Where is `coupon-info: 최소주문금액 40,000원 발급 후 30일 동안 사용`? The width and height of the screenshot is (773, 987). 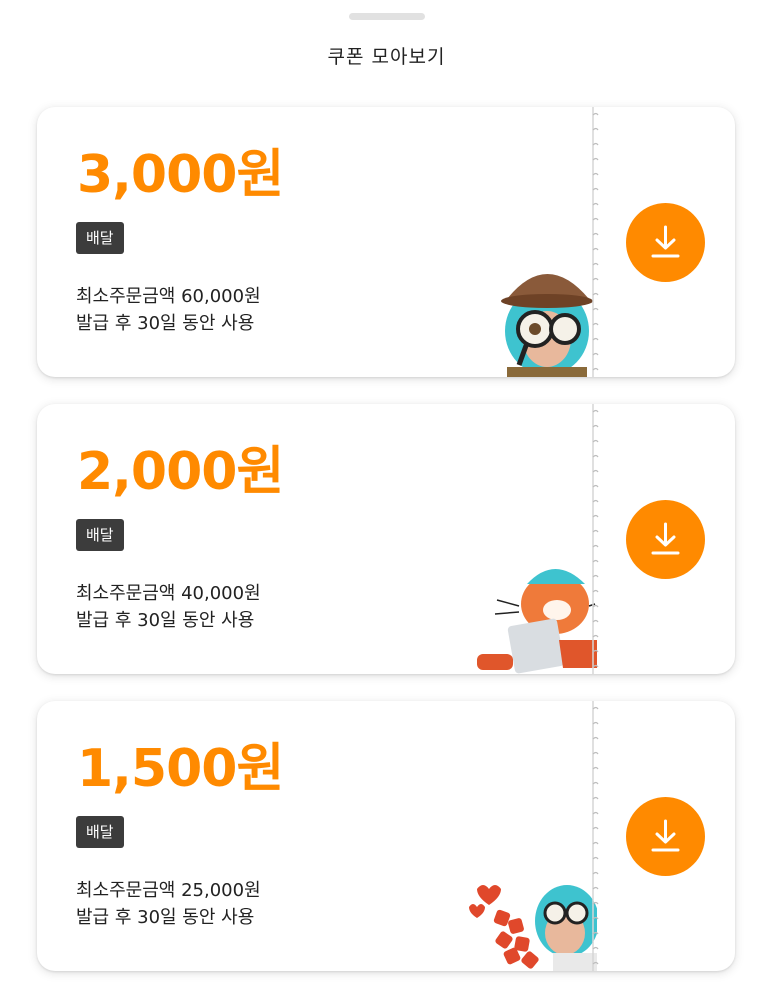 coupon-info: 최소주문금액 40,000원 발급 후 30일 동안 사용 is located at coordinates (168, 607).